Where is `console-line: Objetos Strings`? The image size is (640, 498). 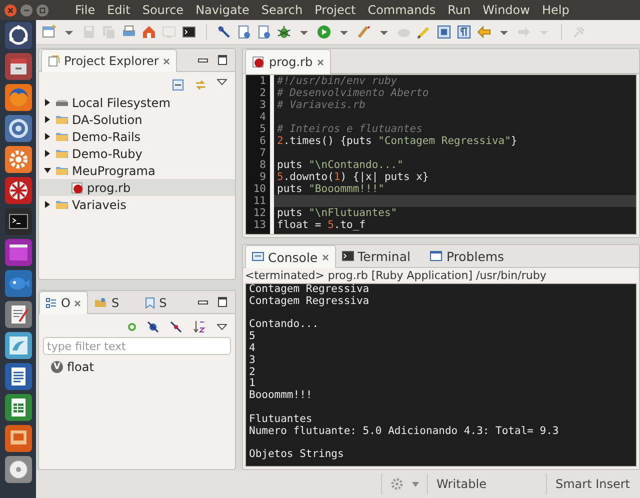
console-line: Objetos Strings is located at coordinates (297, 455).